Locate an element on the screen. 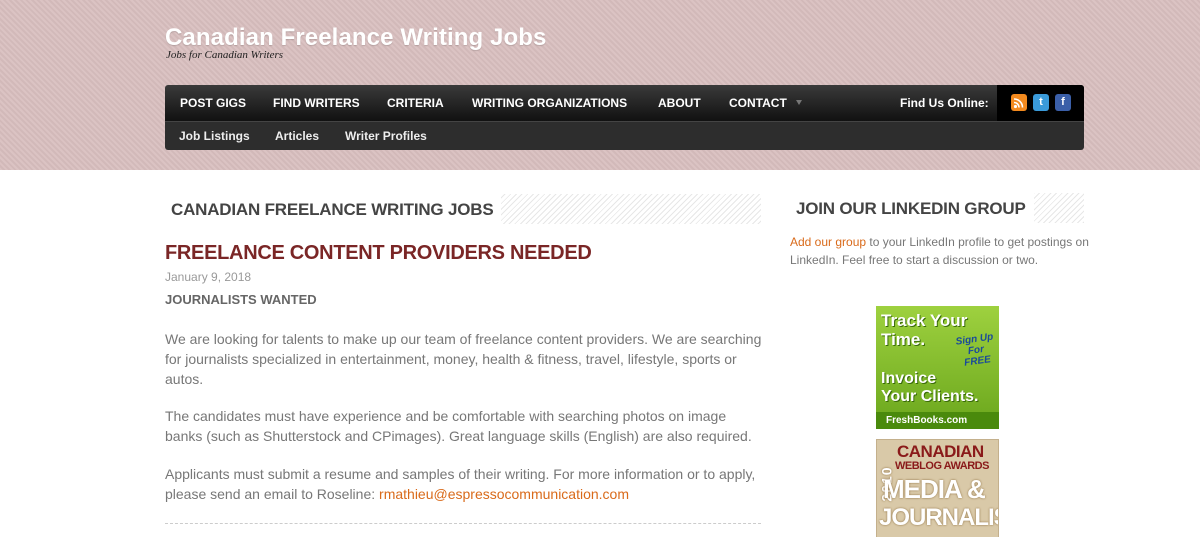  sidebar-heading: JOIN OUR LINKEDIN GROUP is located at coordinates (937, 208).